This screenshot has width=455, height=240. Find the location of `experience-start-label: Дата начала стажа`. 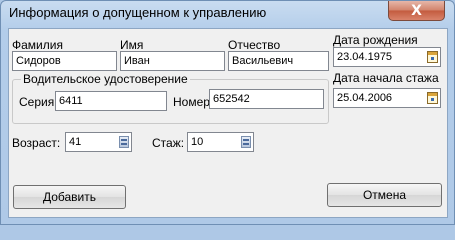

experience-start-label: Дата начала стажа is located at coordinates (386, 78).